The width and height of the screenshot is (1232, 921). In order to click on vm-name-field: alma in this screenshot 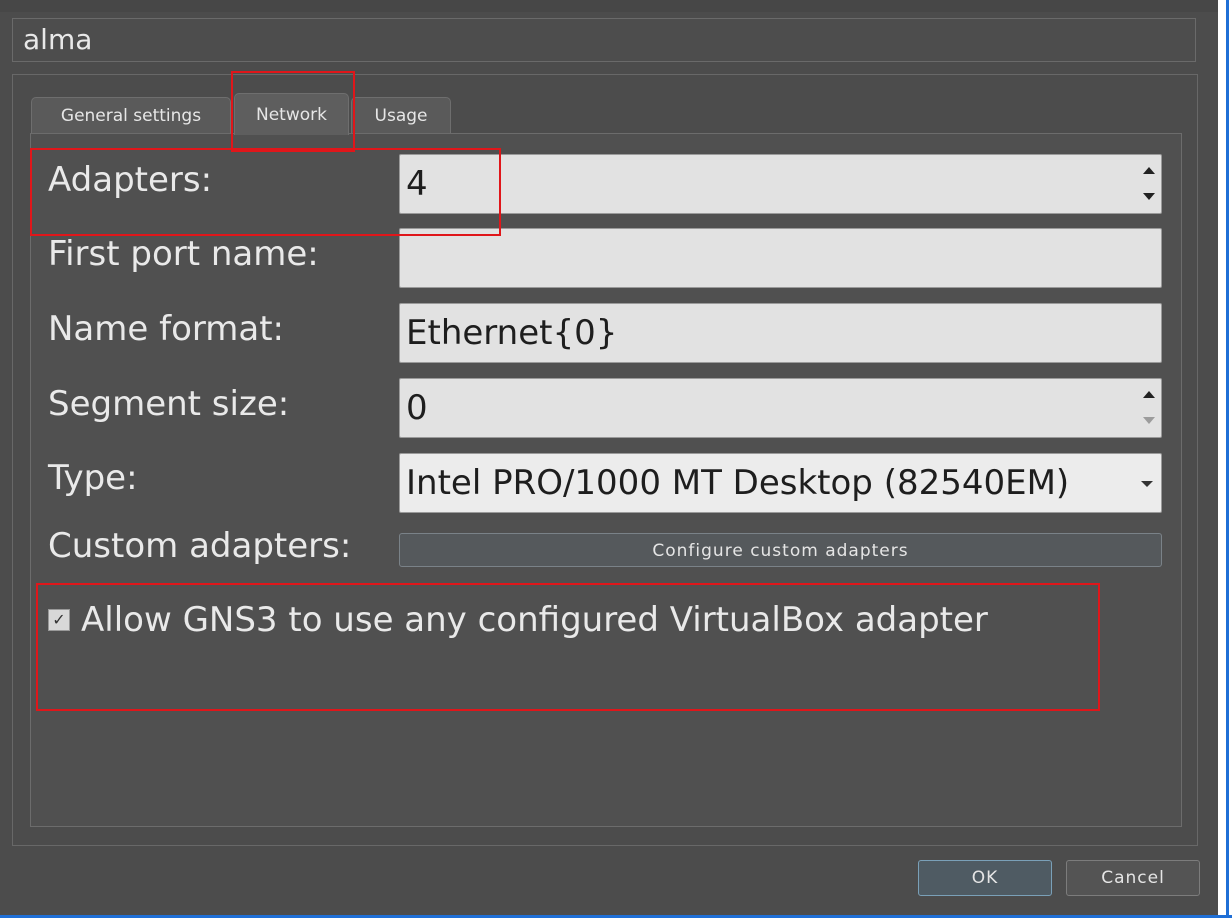, I will do `click(604, 40)`.